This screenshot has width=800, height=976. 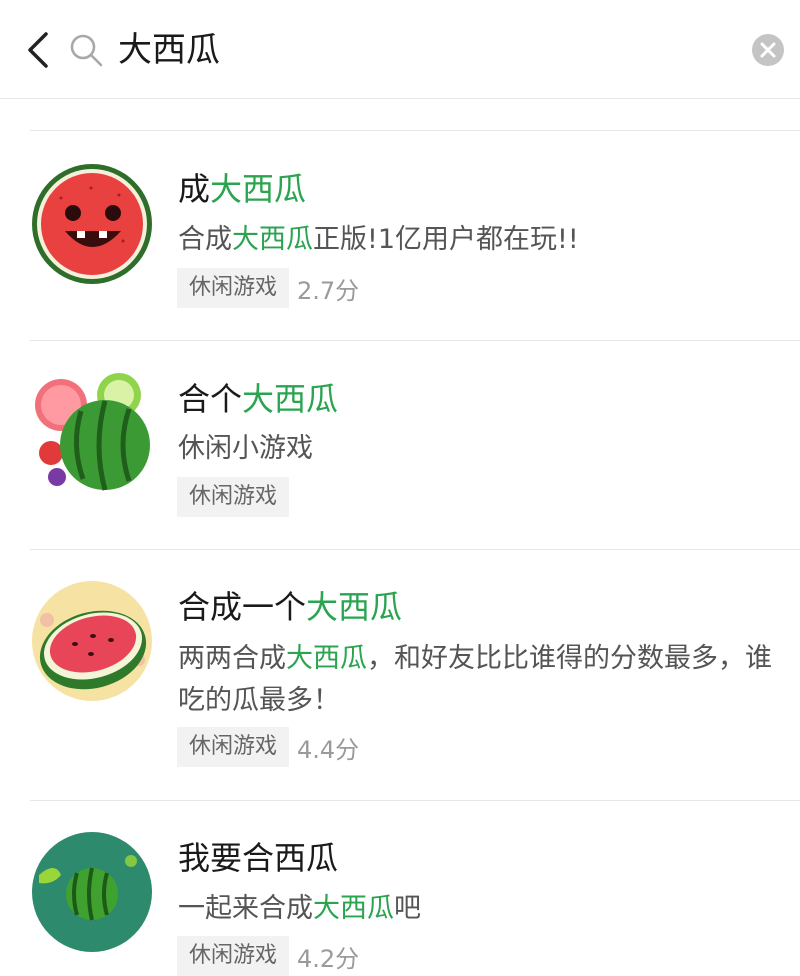 I want to click on angry-watermelon-face-icon, so click(x=92, y=224).